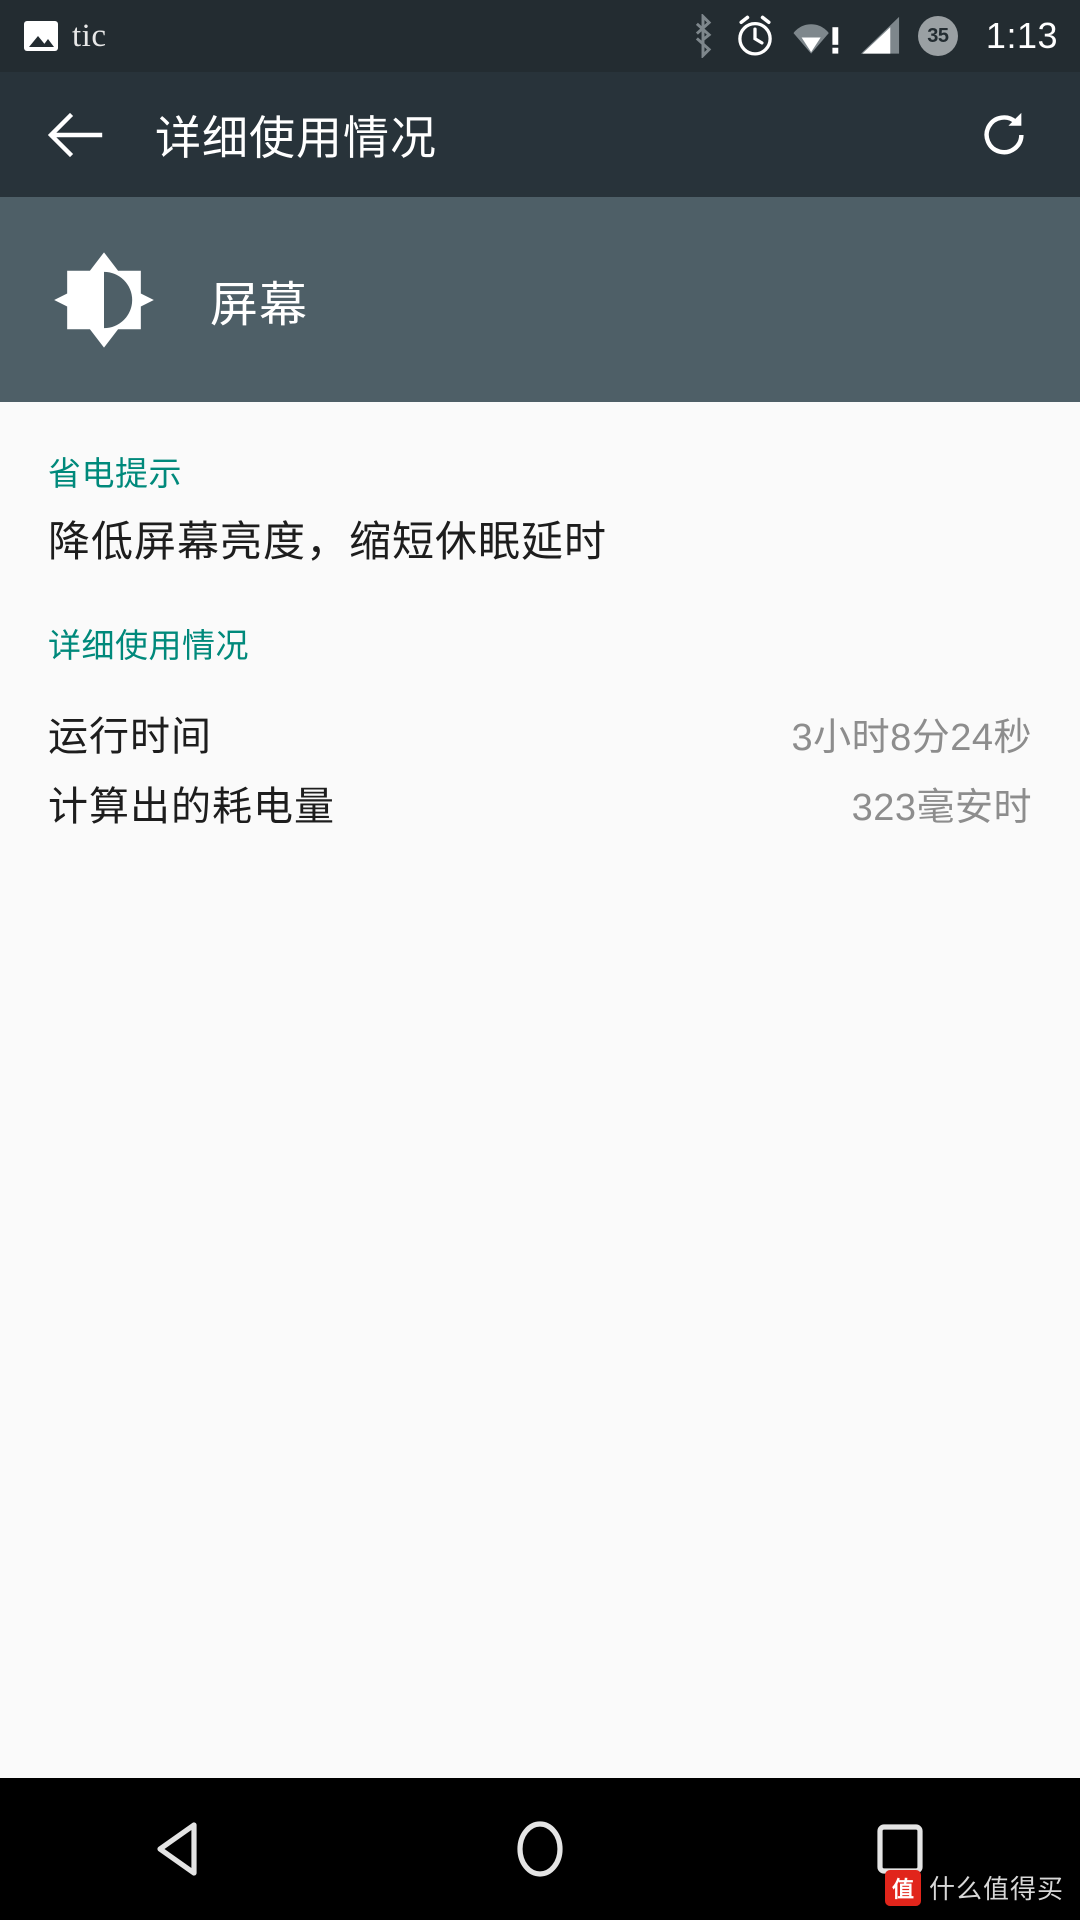 This screenshot has height=1920, width=1080. I want to click on app-detail-header: 屏幕, so click(540, 299).